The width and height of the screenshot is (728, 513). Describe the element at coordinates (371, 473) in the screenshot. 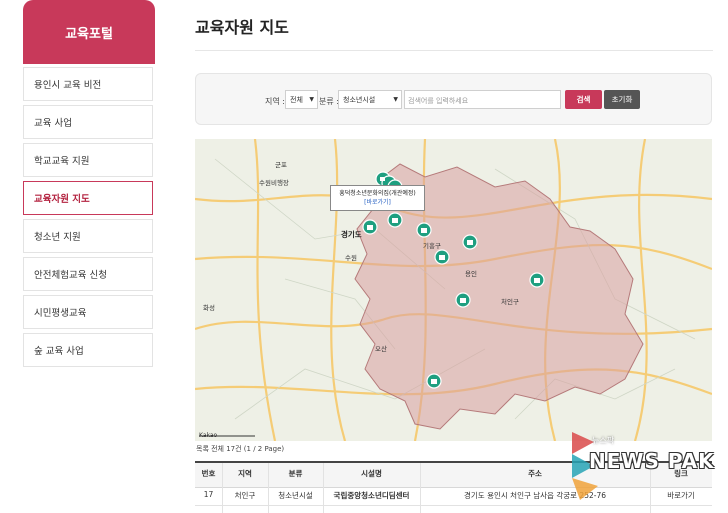

I see `col-header-facility: 시설명` at that location.